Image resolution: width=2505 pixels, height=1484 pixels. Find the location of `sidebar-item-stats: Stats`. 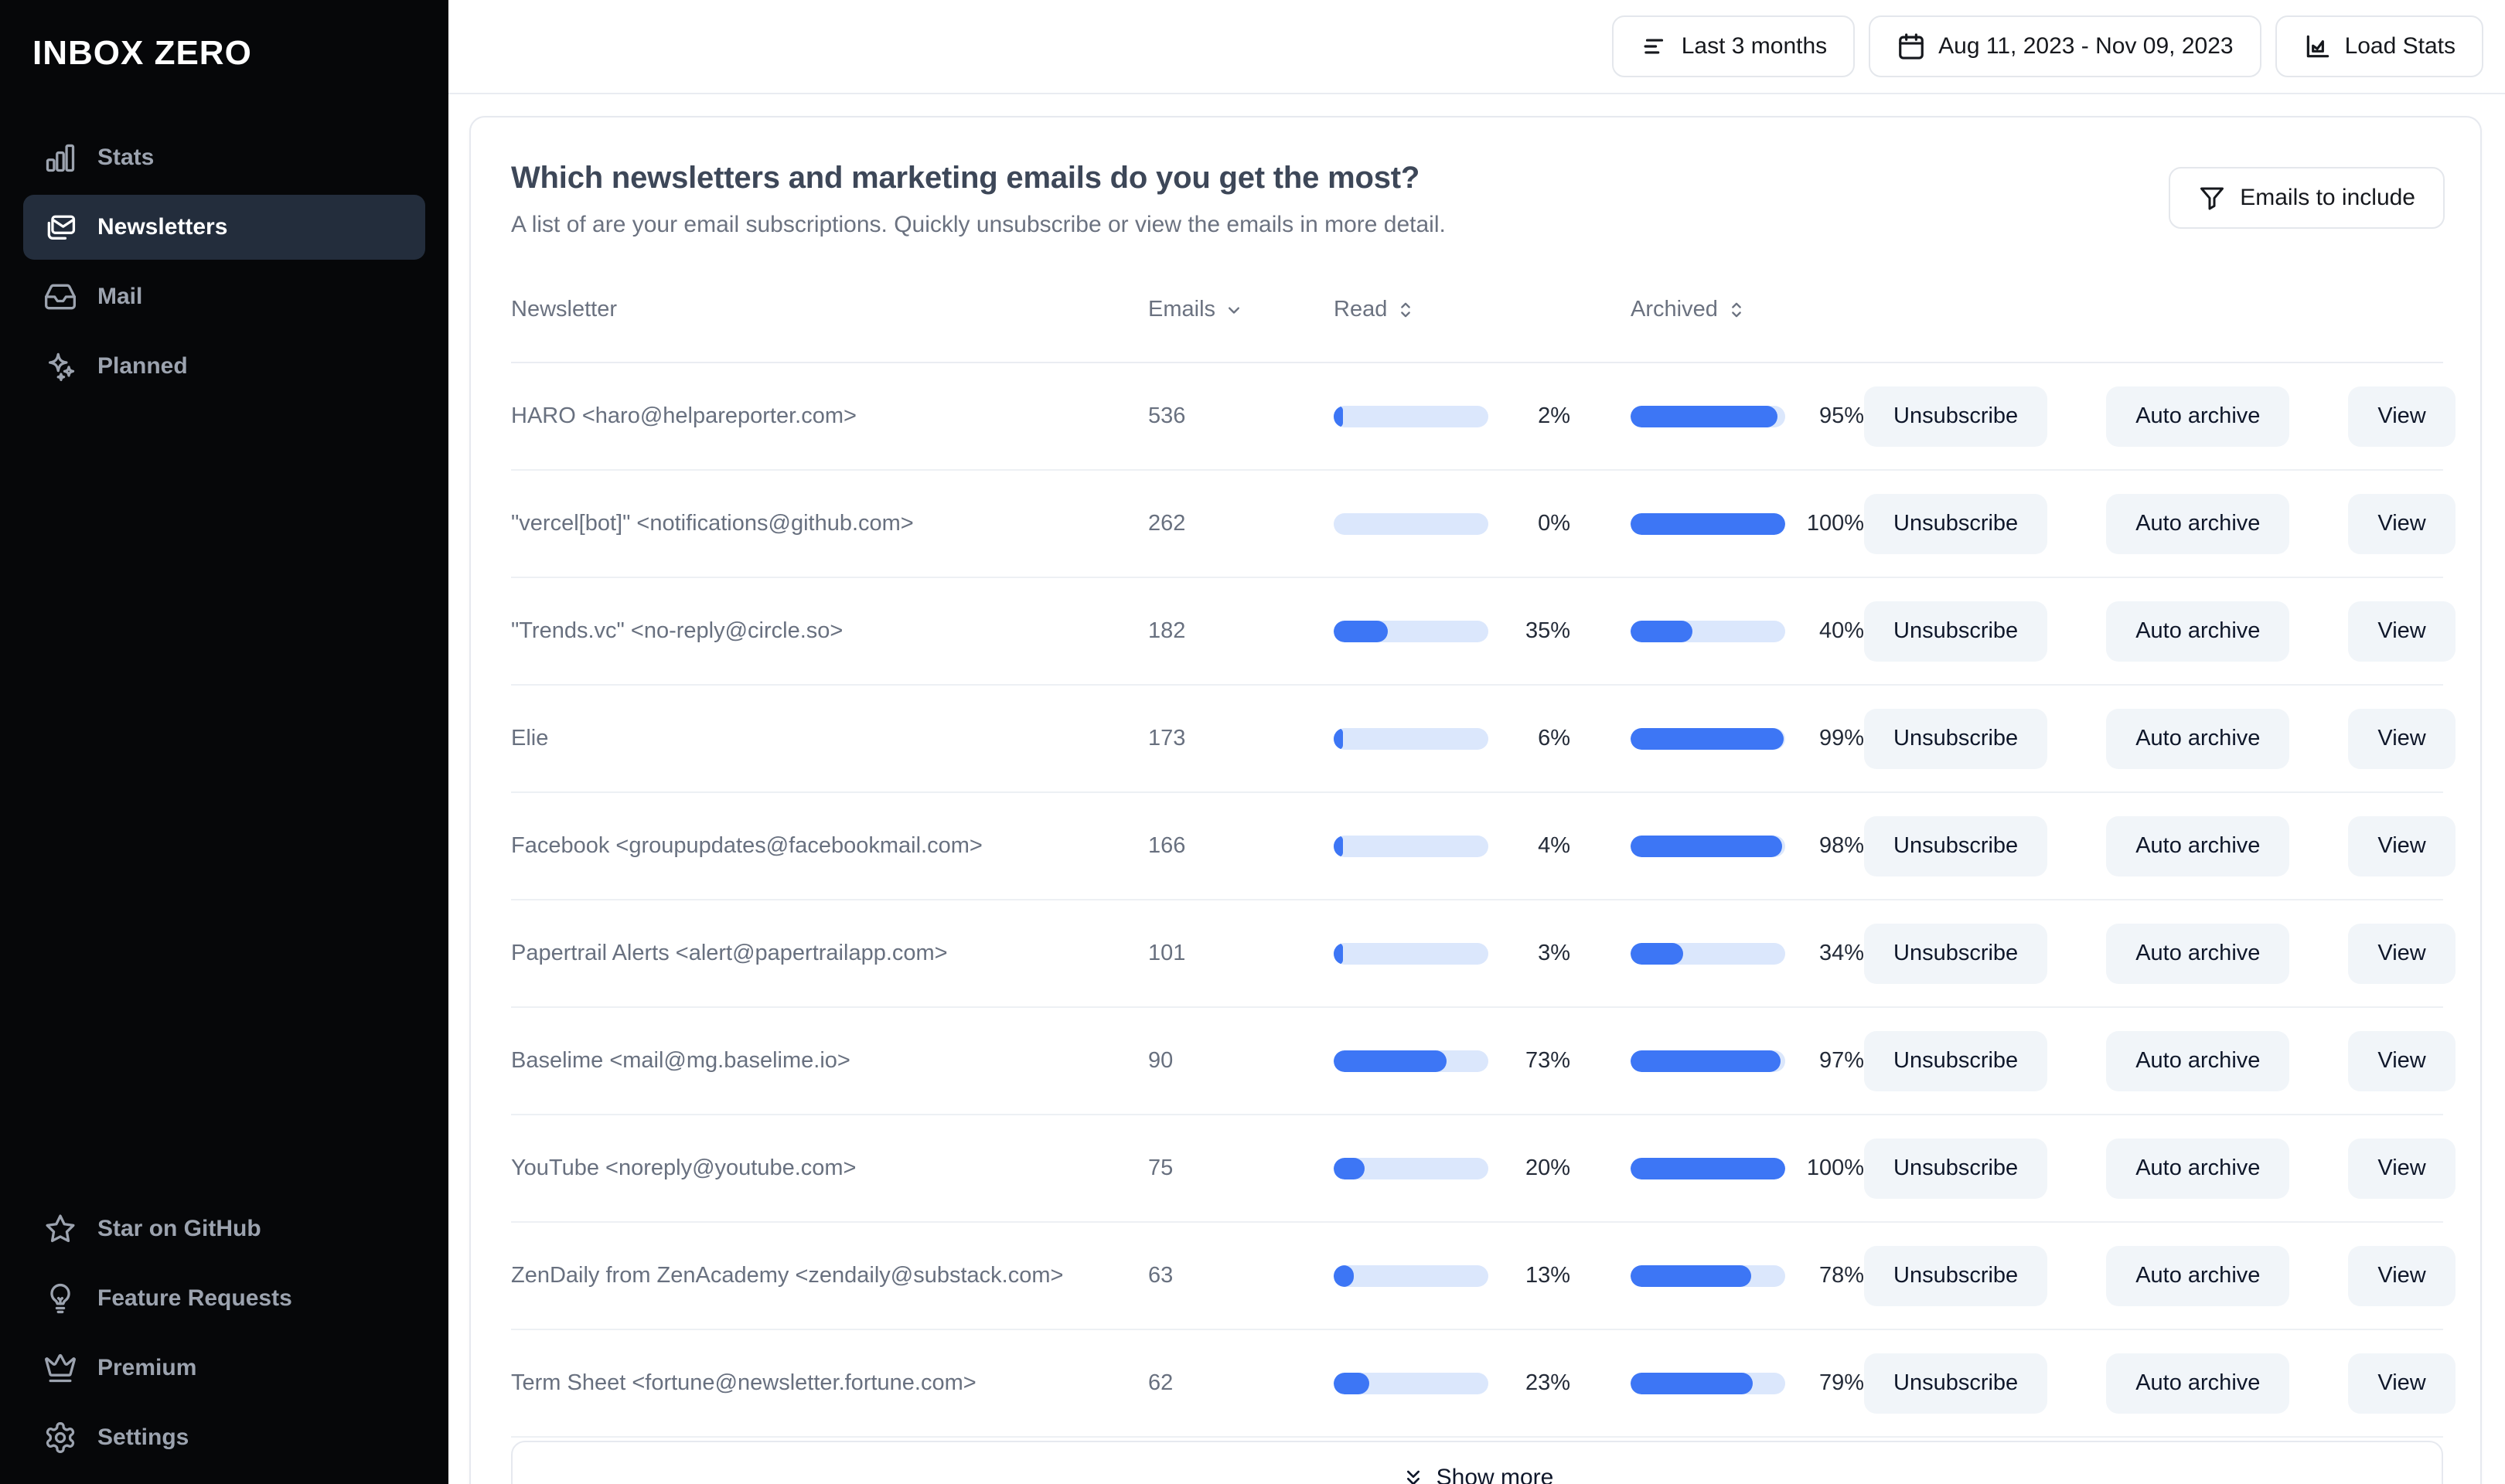

sidebar-item-stats: Stats is located at coordinates (224, 157).